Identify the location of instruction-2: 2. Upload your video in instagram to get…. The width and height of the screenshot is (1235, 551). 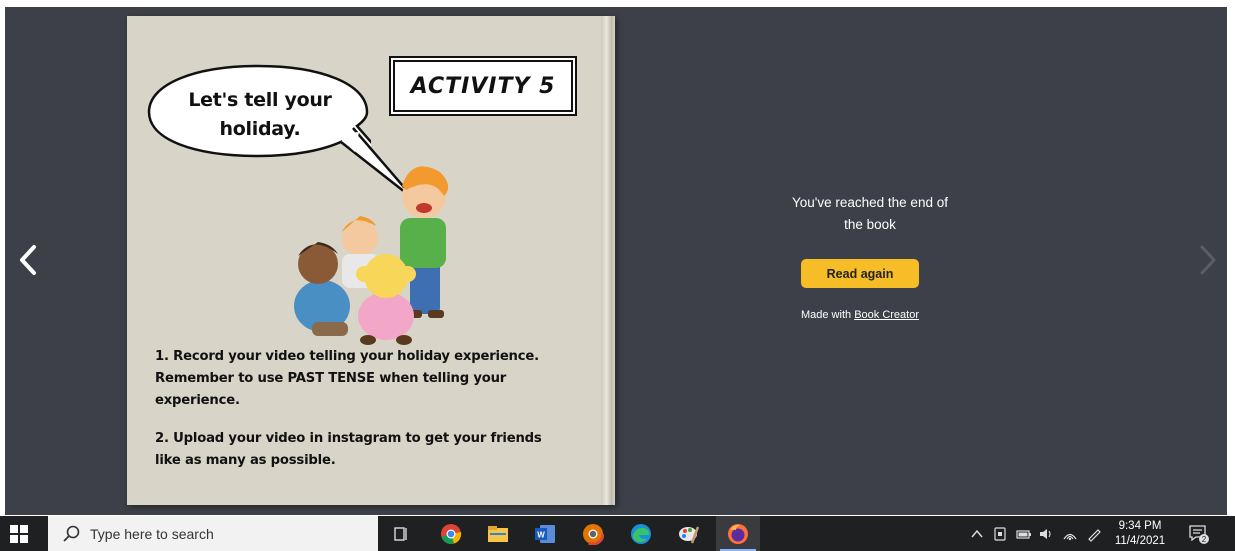
(348, 449).